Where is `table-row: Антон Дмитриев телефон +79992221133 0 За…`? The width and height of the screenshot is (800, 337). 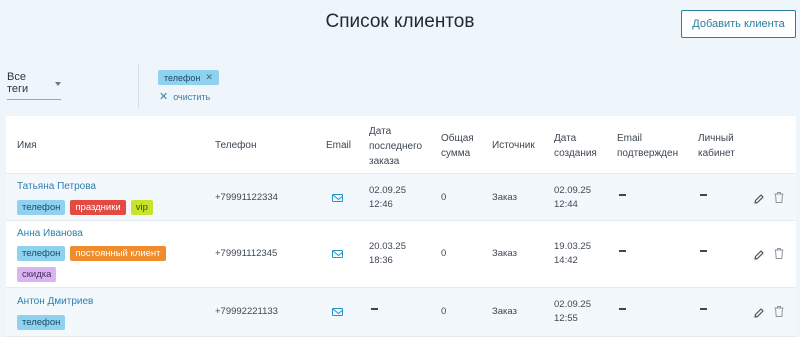 table-row: Антон Дмитриев телефон +79992221133 0 За… is located at coordinates (401, 312).